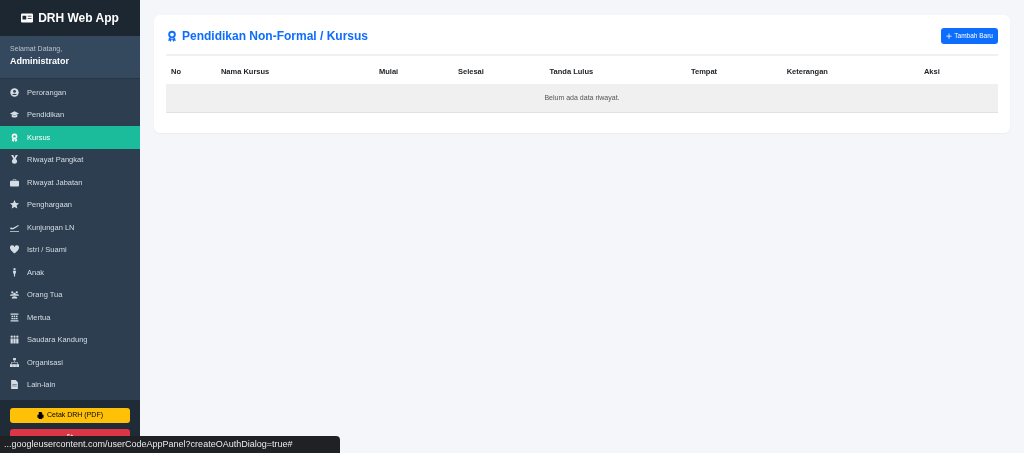  I want to click on user-name: Administrator, so click(40, 61).